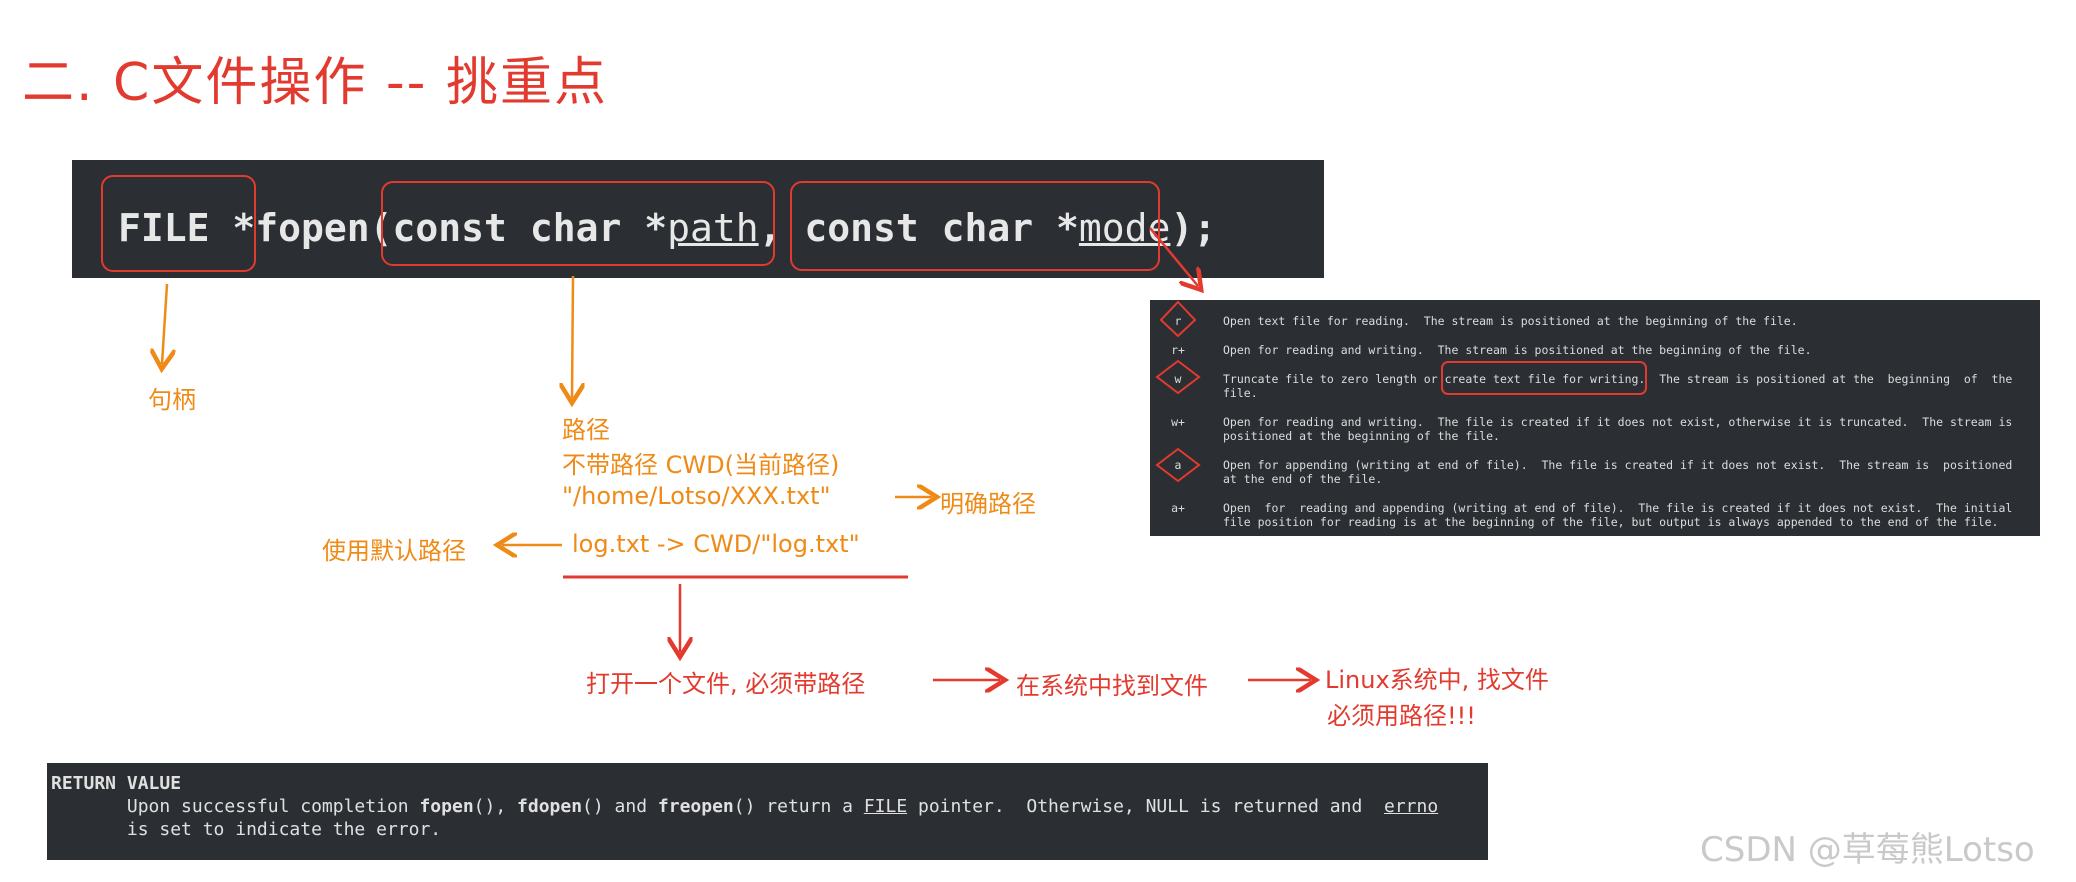  What do you see at coordinates (1178, 319) in the screenshot?
I see `diamond-r` at bounding box center [1178, 319].